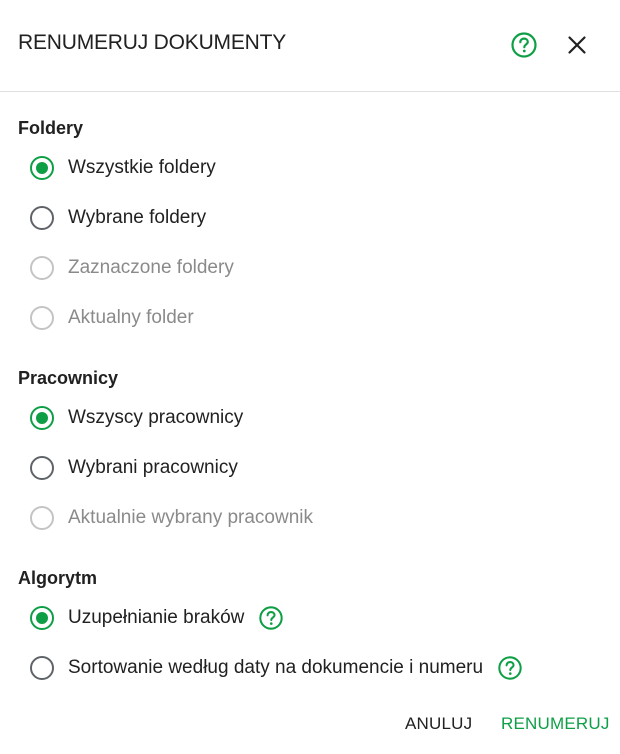 The image size is (620, 754). I want to click on radio-option-wybrane-foldery: Wybrane foldery, so click(118, 218).